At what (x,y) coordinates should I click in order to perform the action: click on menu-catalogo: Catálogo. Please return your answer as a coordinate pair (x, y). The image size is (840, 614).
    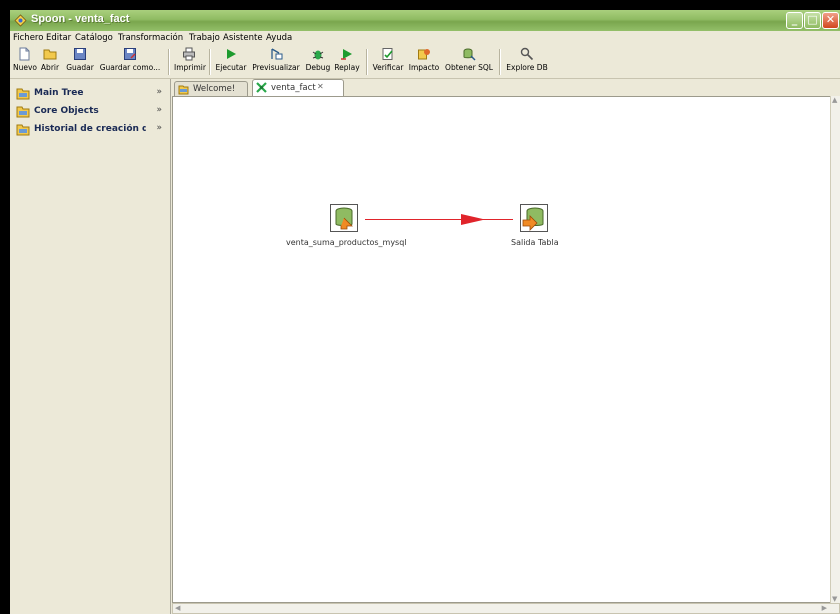
    Looking at the image, I should click on (94, 38).